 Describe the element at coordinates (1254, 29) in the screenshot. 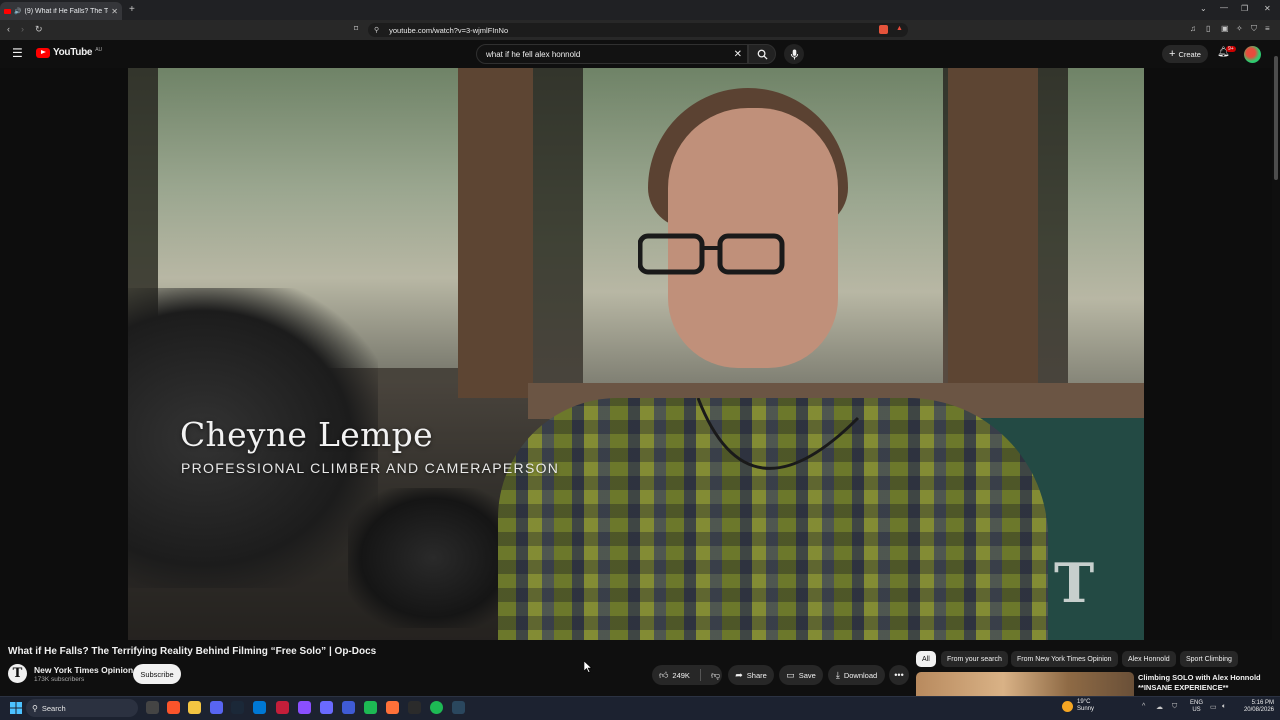

I see `vpn-icon: ⛉` at that location.